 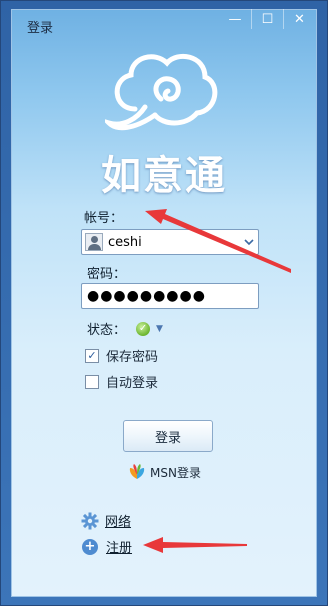 What do you see at coordinates (125, 242) in the screenshot?
I see `account-value: ceshi` at bounding box center [125, 242].